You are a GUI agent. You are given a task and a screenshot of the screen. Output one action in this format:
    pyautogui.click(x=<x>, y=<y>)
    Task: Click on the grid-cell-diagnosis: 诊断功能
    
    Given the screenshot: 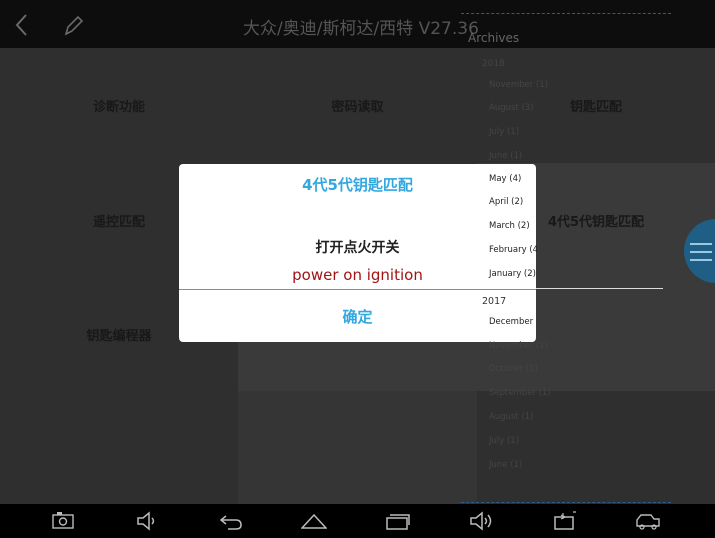 What is the action you would take?
    pyautogui.click(x=119, y=105)
    